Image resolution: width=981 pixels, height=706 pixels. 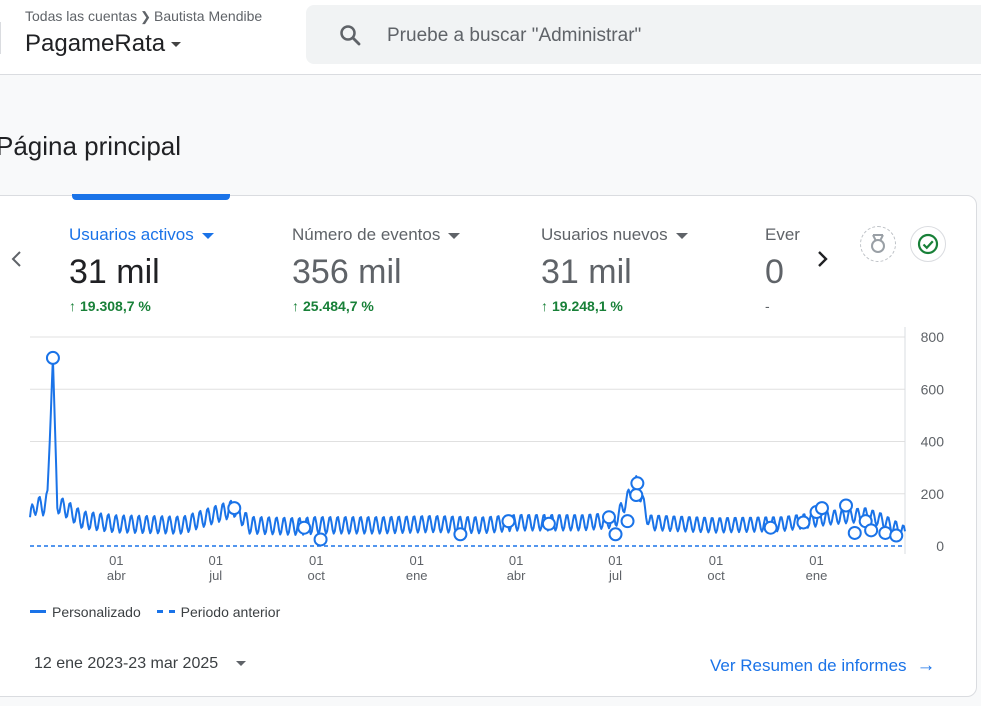 I want to click on metric-events-truncated: Ever 0 -, so click(x=787, y=269).